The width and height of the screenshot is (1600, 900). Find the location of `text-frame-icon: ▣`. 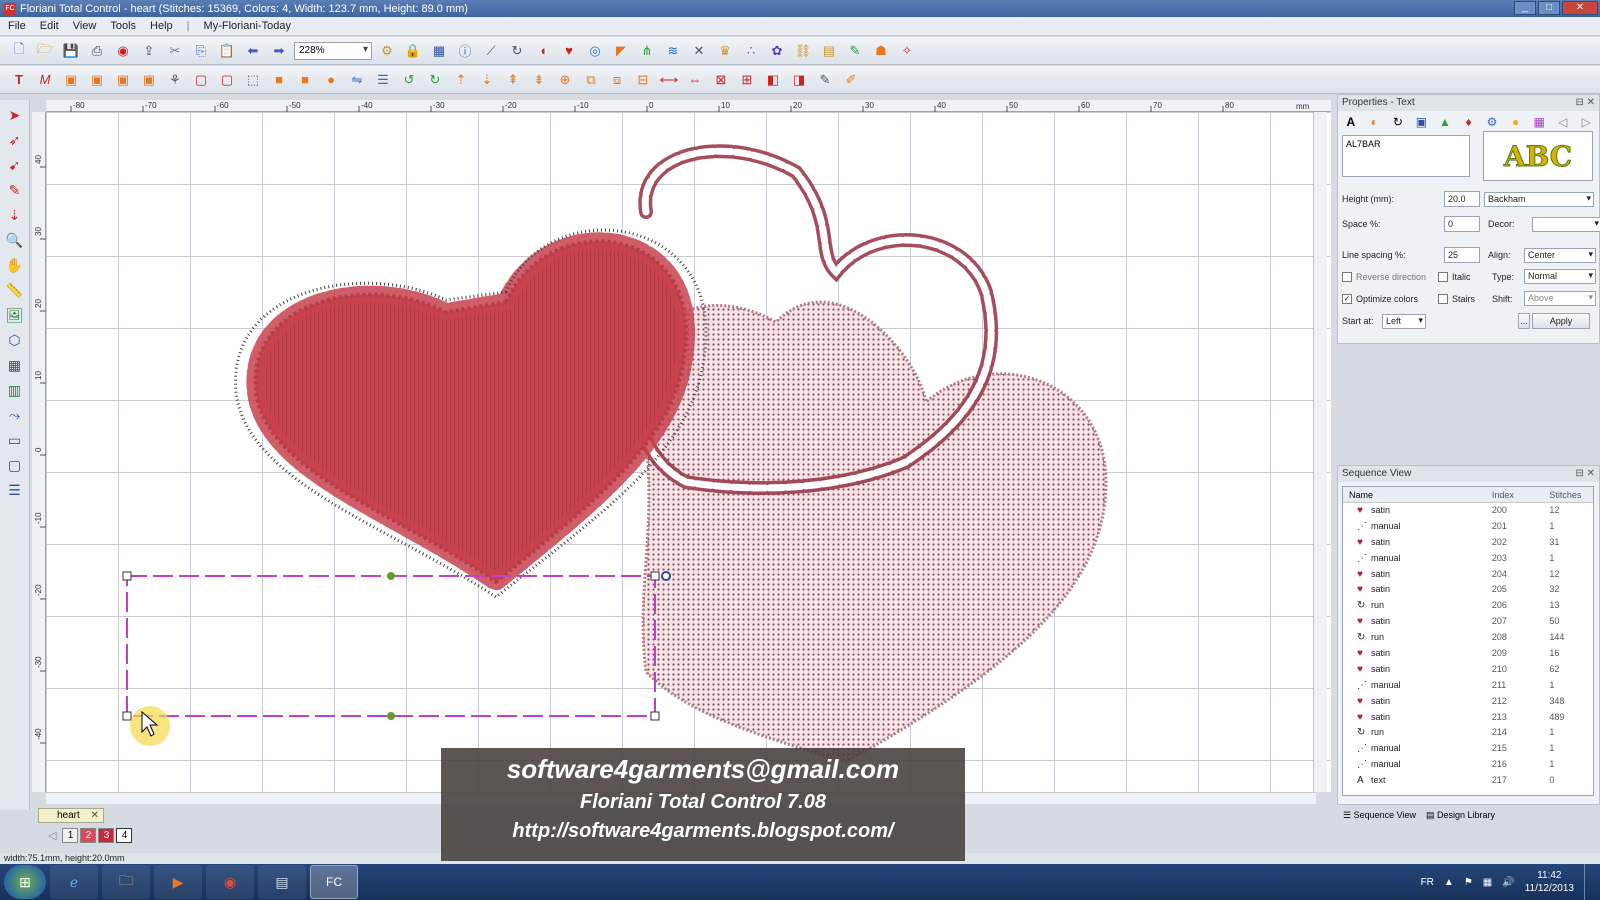

text-frame-icon: ▣ is located at coordinates (1422, 122).